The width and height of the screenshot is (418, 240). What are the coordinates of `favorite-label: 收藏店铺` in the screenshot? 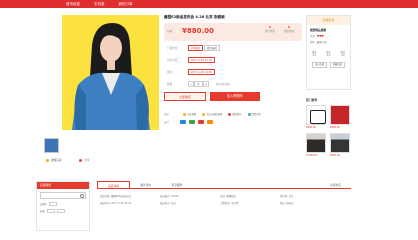 It's located at (56, 160).